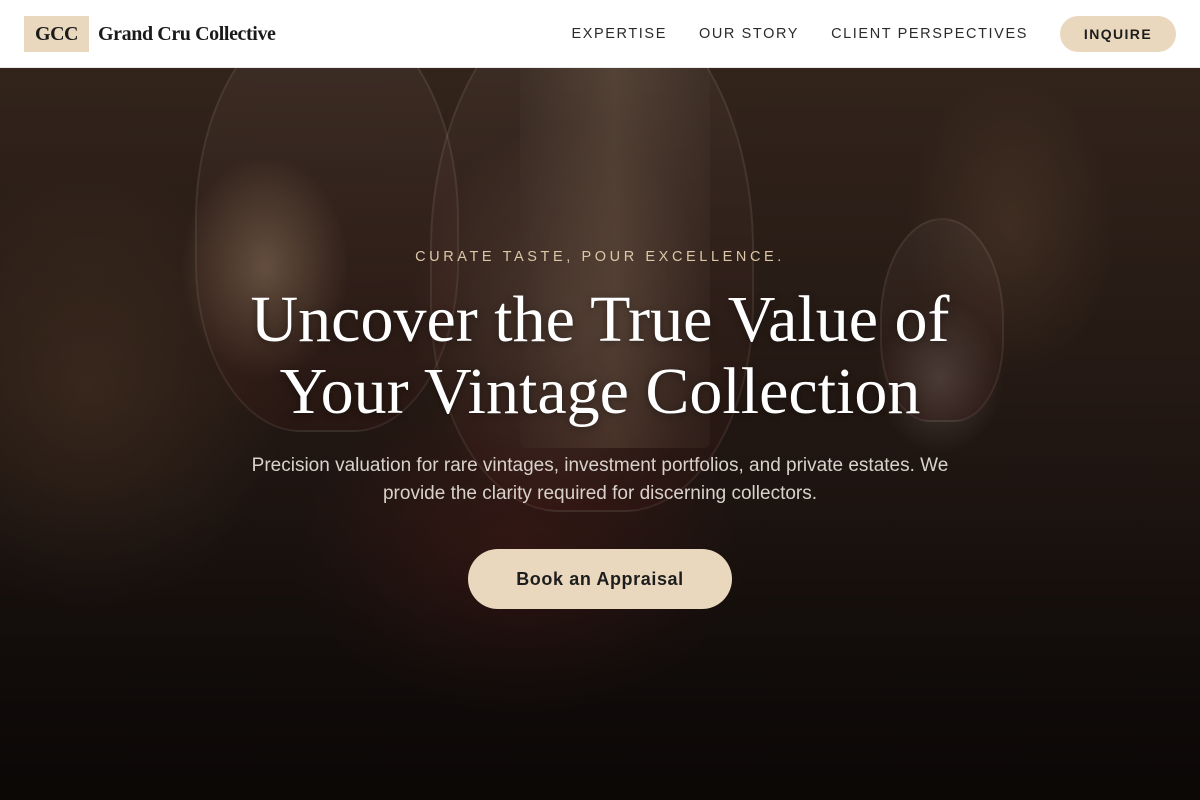 This screenshot has height=800, width=1200. Describe the element at coordinates (600, 579) in the screenshot. I see `book-appraisal-button: Book an Appraisal` at that location.